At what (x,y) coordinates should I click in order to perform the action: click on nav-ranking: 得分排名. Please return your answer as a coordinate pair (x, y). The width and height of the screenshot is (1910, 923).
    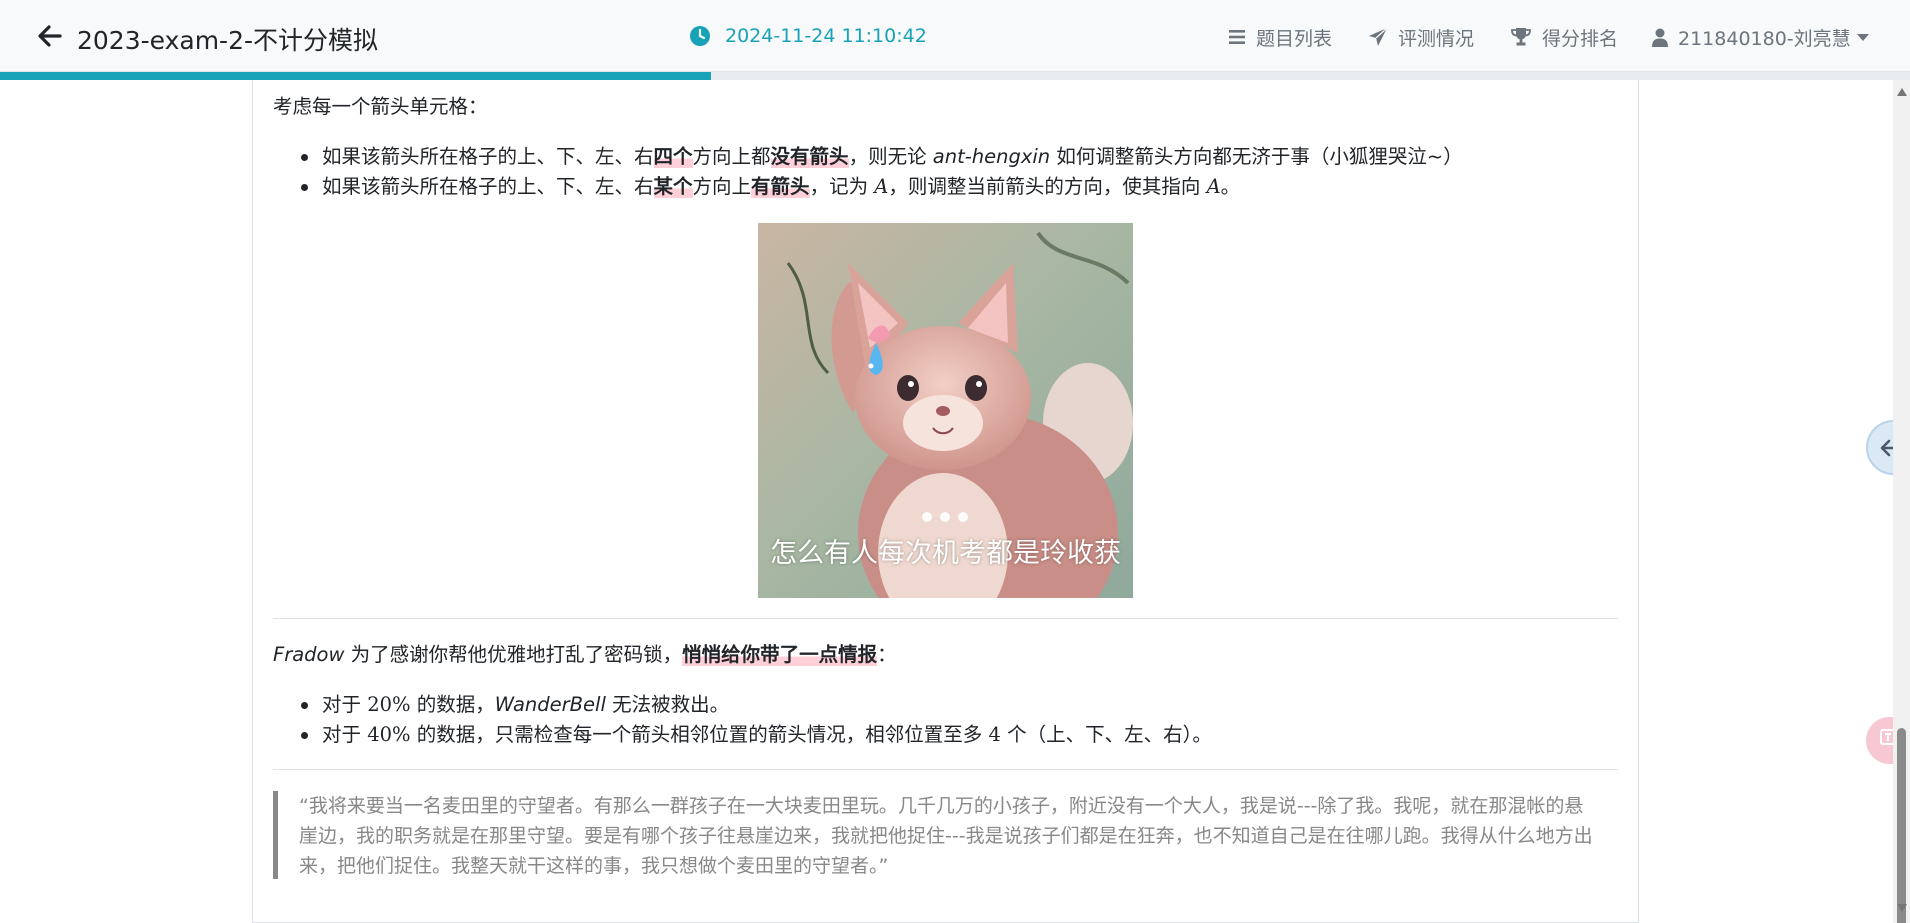
    Looking at the image, I should click on (1564, 37).